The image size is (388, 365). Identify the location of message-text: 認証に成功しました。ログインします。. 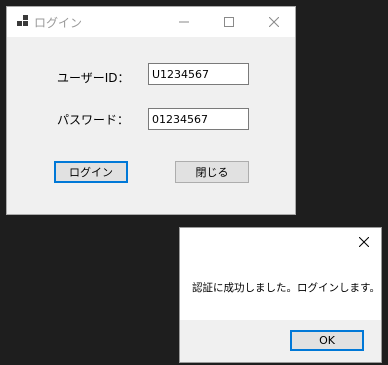
(286, 288).